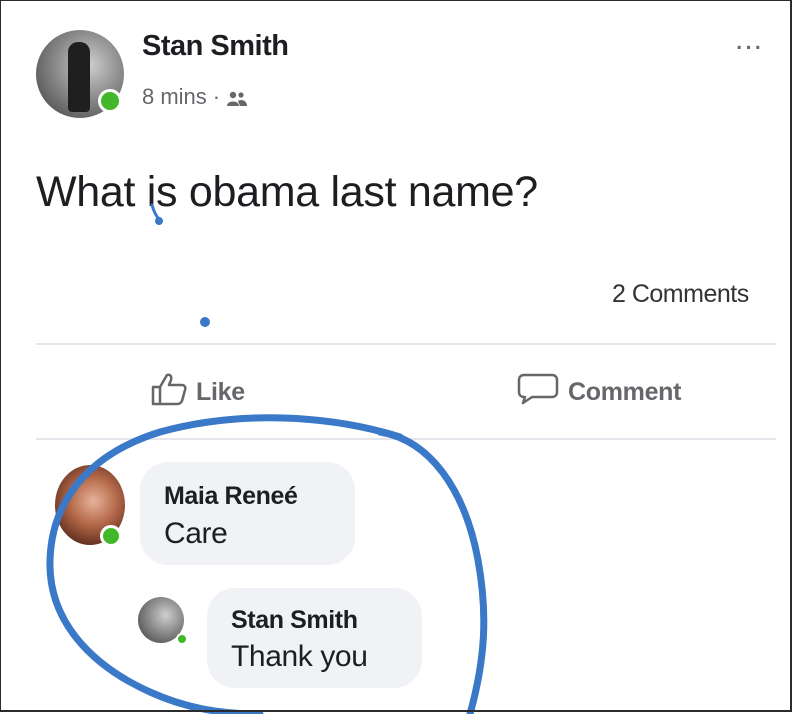  Describe the element at coordinates (625, 392) in the screenshot. I see `comment-label: Comment` at that location.